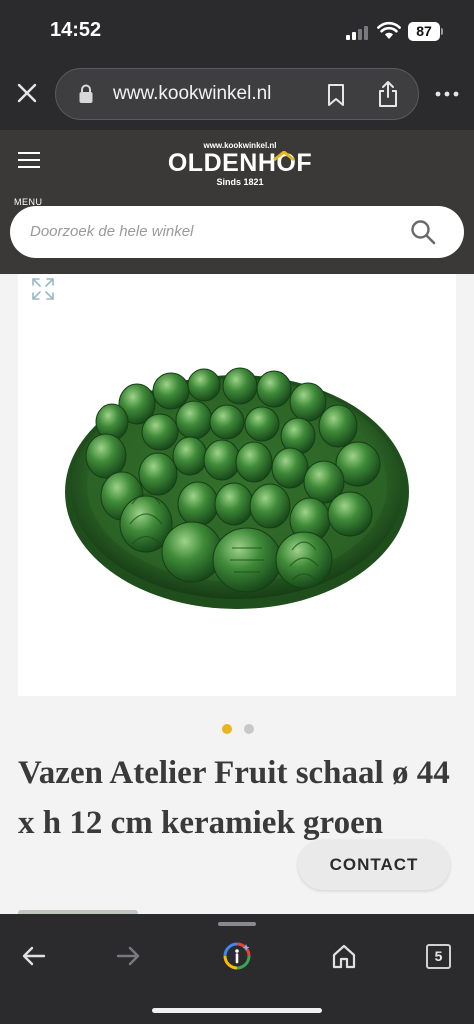 The height and width of the screenshot is (1024, 474). Describe the element at coordinates (424, 31) in the screenshot. I see `battery-icon: 87` at that location.